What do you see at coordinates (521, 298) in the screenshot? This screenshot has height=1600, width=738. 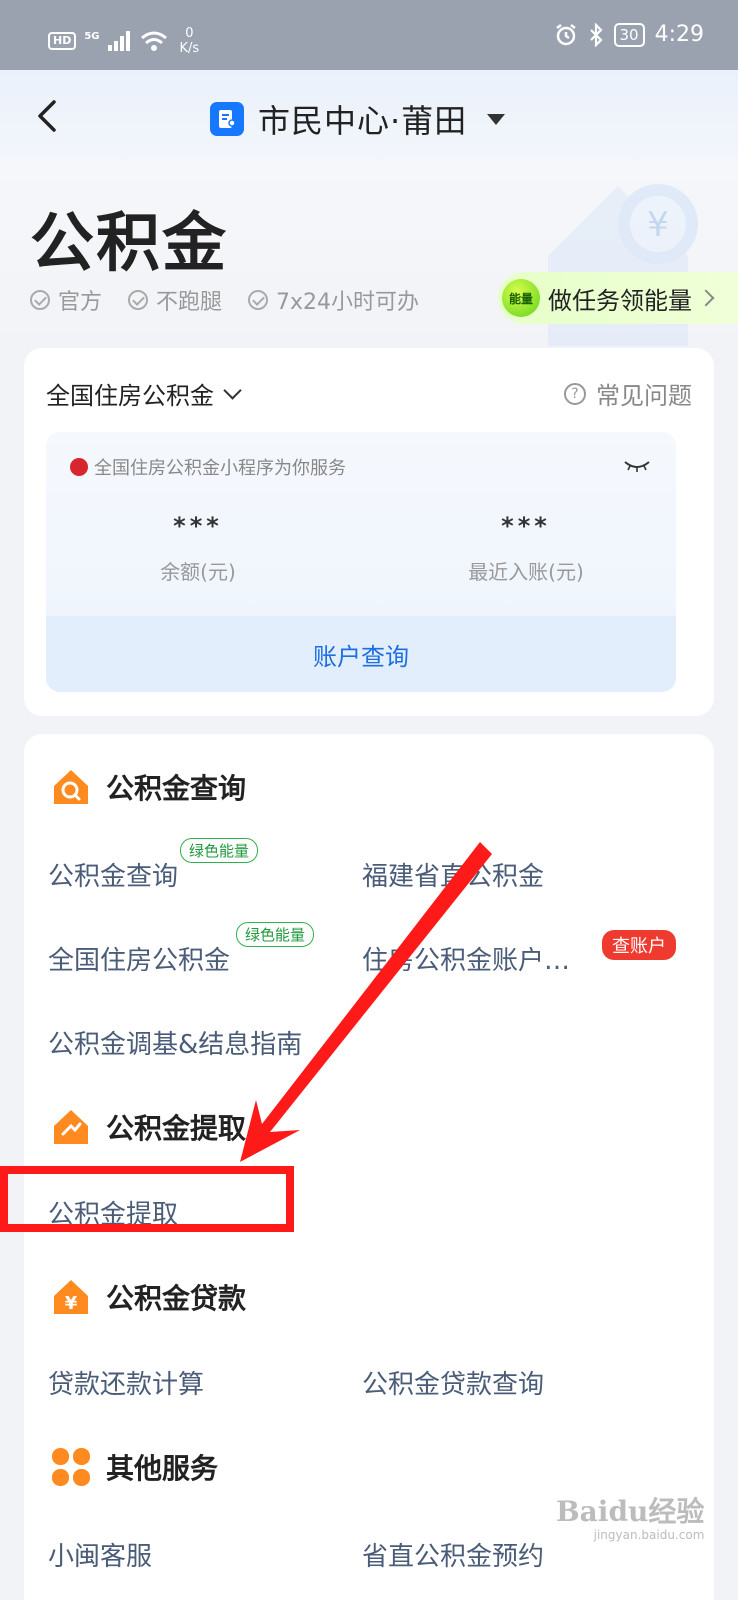 I see `energy-ball-icon: 能量` at bounding box center [521, 298].